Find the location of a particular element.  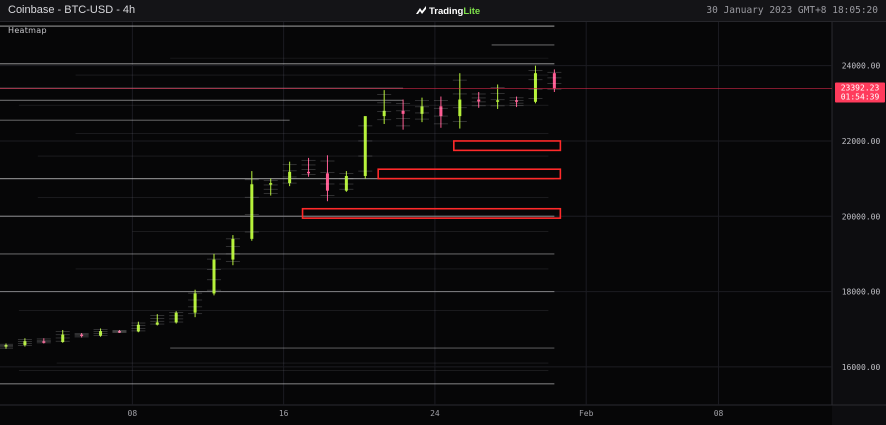

time-axis-tick: 16 is located at coordinates (284, 413).